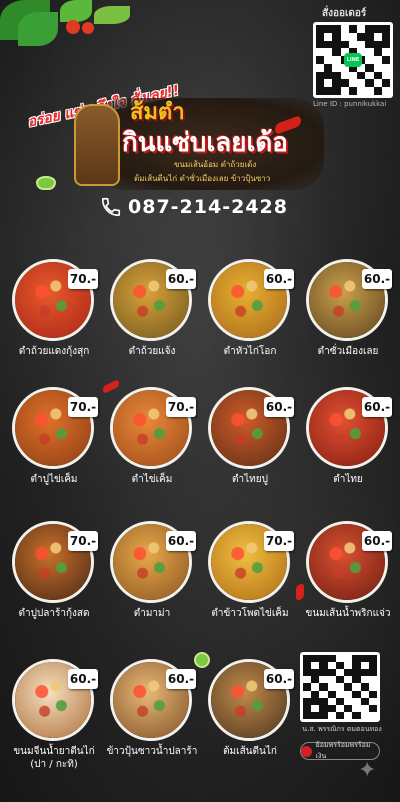  Describe the element at coordinates (152, 447) in the screenshot. I see `menu-item: 70.- ตำไข่เค็ม` at that location.